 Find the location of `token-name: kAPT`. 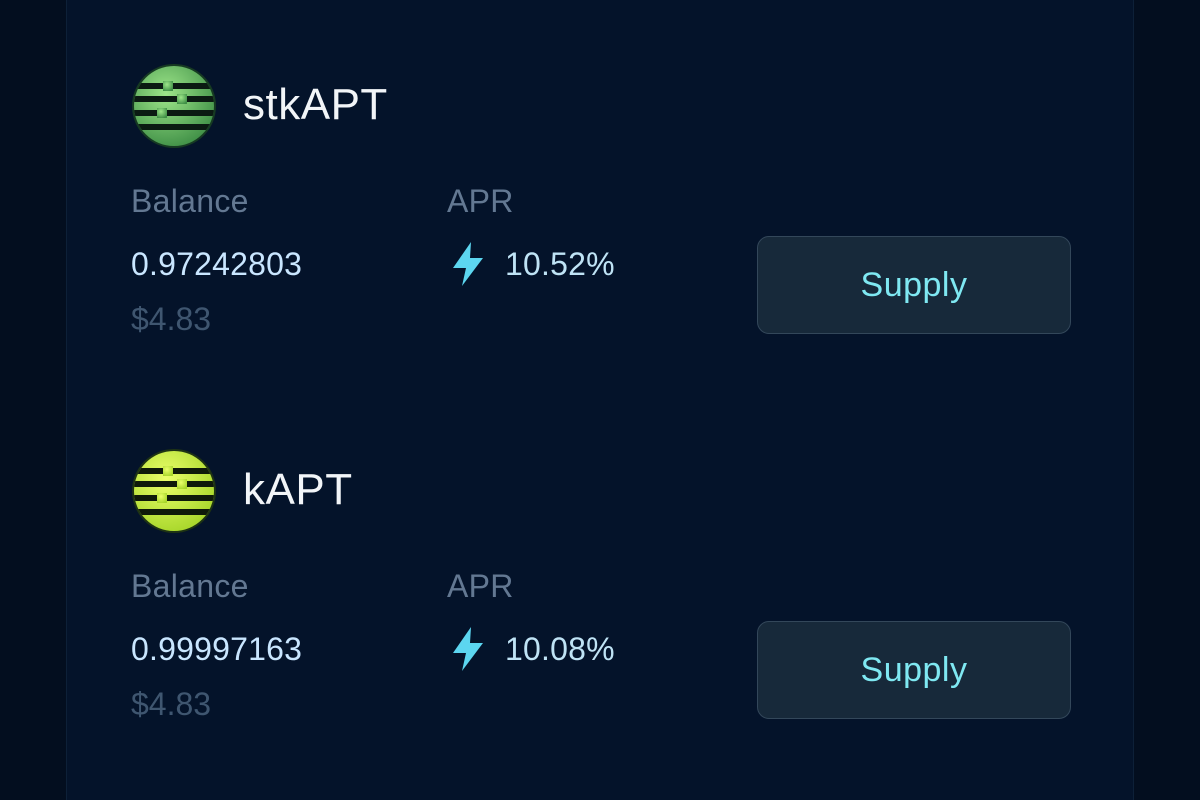

token-name: kAPT is located at coordinates (298, 489).